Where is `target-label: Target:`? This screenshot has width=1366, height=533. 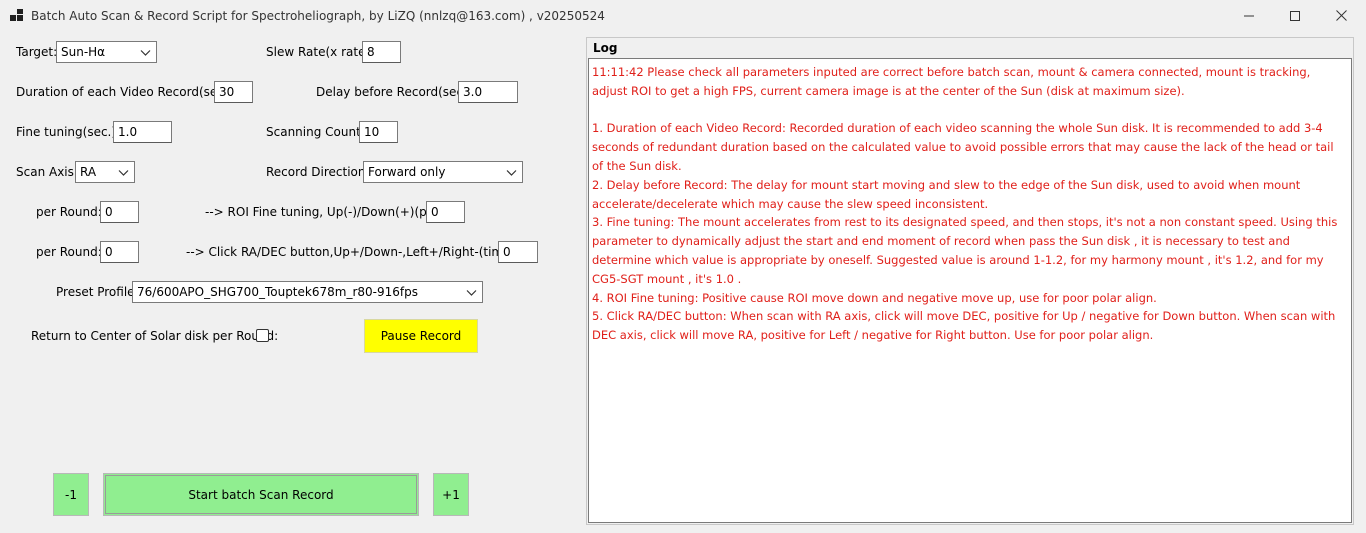
target-label: Target: is located at coordinates (37, 52).